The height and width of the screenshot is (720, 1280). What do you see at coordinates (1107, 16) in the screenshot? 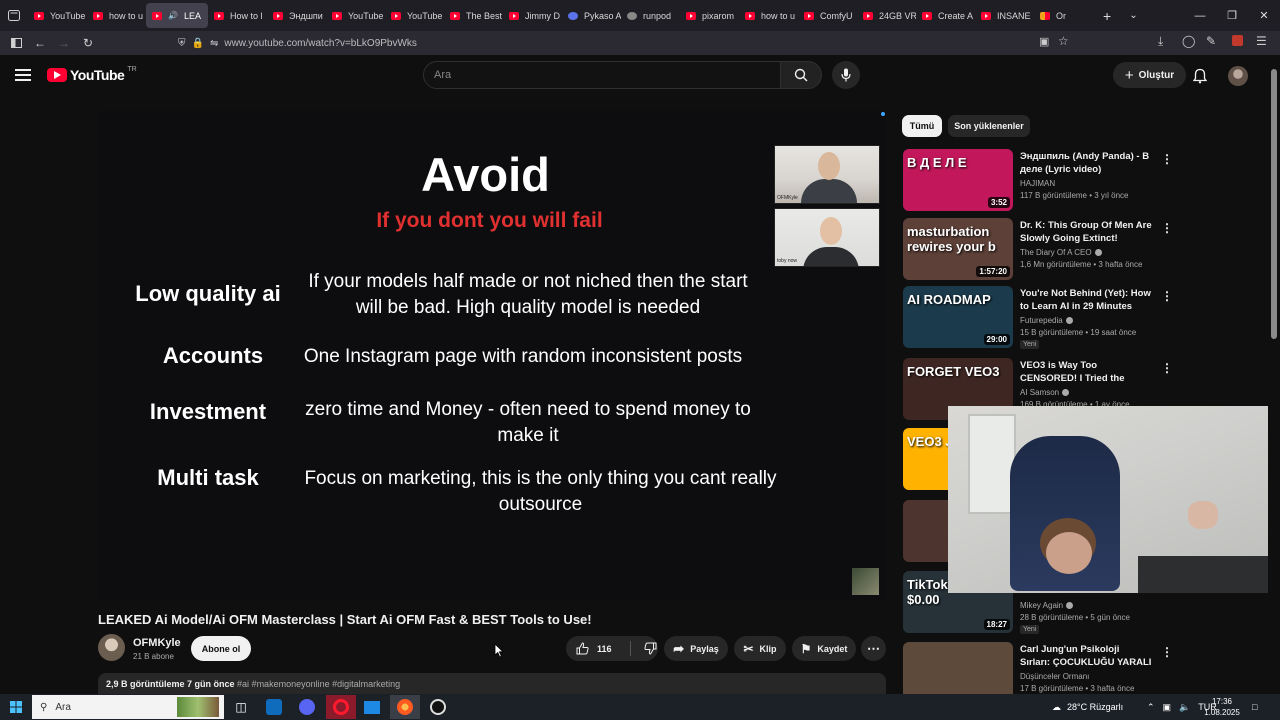
I see `new-tab-button: +` at bounding box center [1107, 16].